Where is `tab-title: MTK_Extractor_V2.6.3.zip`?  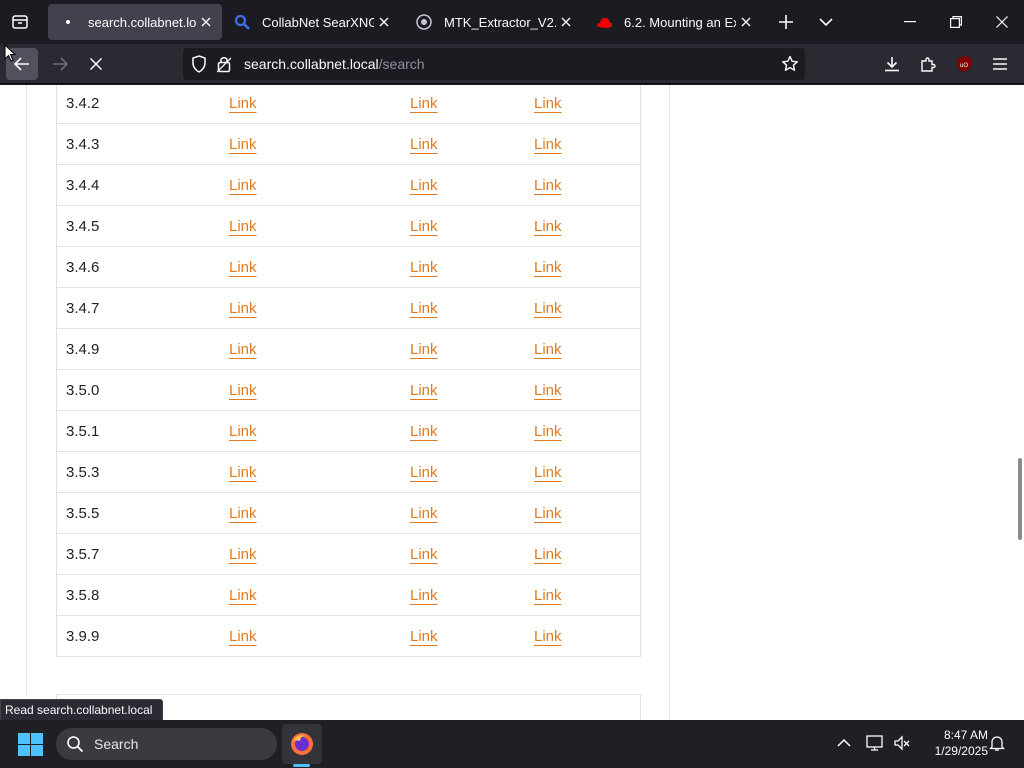 tab-title: MTK_Extractor_V2.6.3.zip is located at coordinates (500, 22).